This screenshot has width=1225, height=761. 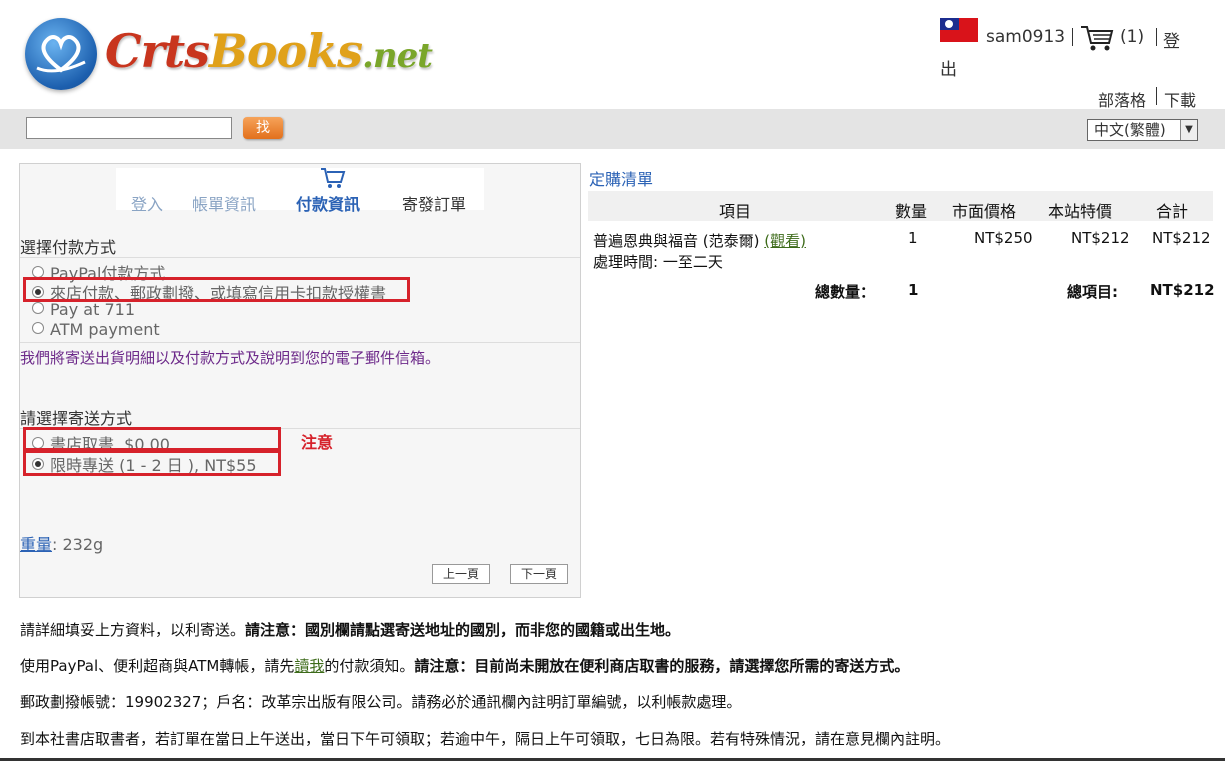 I want to click on option-label: Pay at 711, so click(x=92, y=309).